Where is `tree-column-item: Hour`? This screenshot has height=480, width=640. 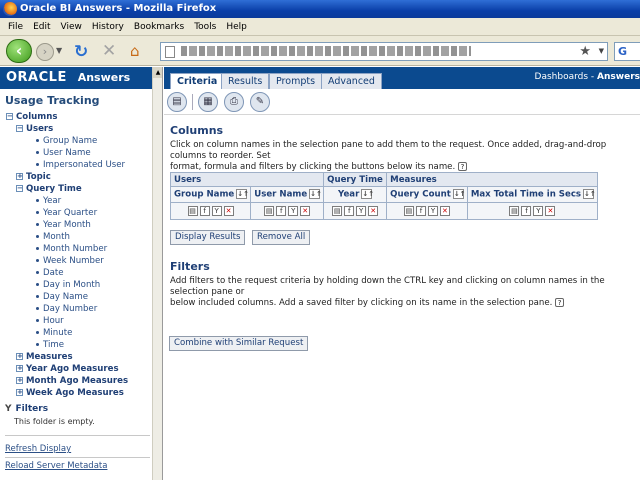 tree-column-item: Hour is located at coordinates (76, 321).